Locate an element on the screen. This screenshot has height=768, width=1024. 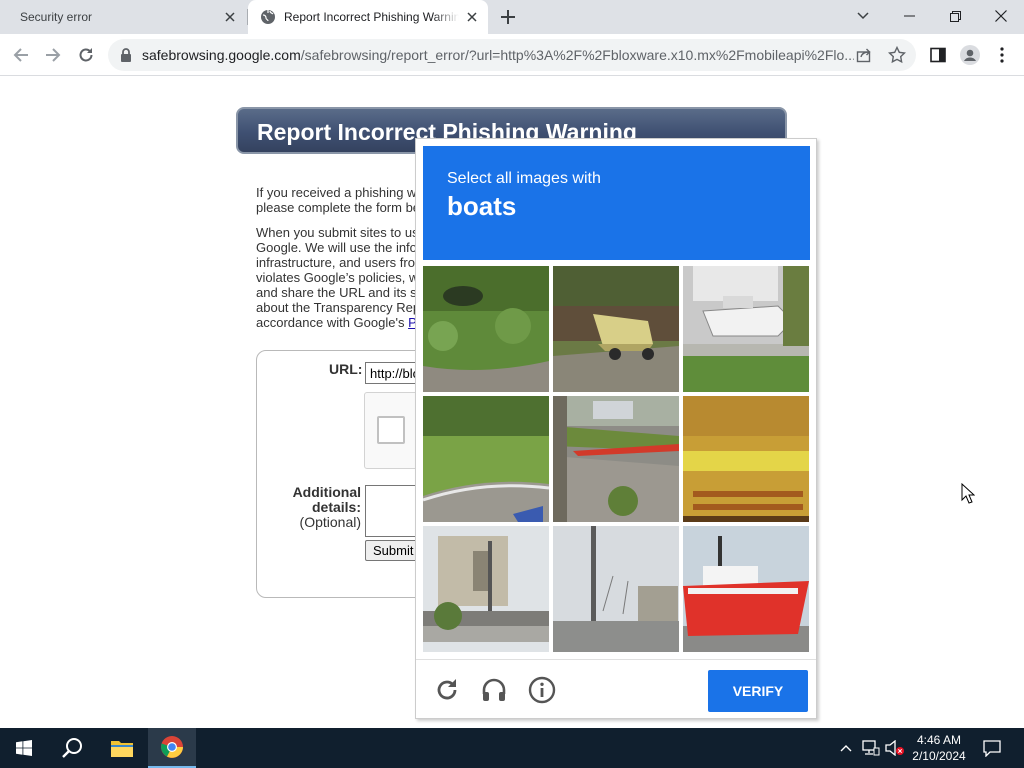
url-host: safebrowsing.google.com is located at coordinates (221, 55).